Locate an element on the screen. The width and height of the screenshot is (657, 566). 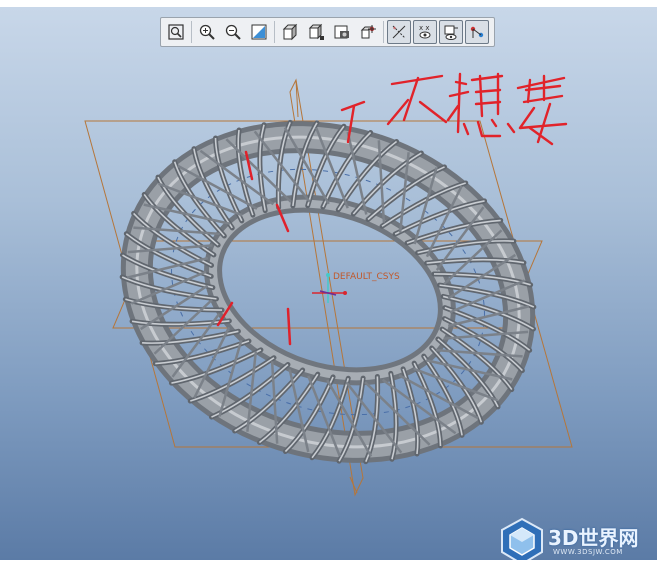
view-manager-button is located at coordinates (342, 32).